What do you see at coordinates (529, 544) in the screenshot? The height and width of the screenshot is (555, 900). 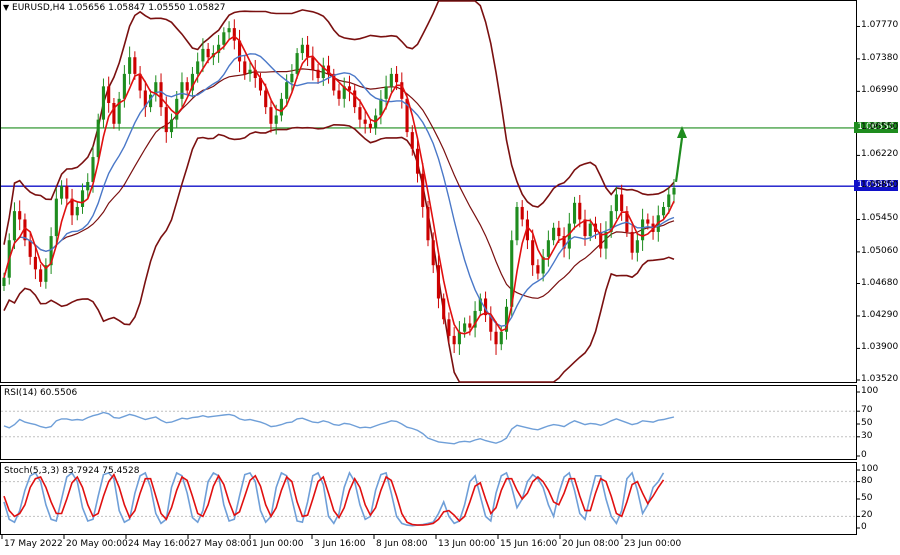 I see `time-axis-label: 15 Jun 16:00` at bounding box center [529, 544].